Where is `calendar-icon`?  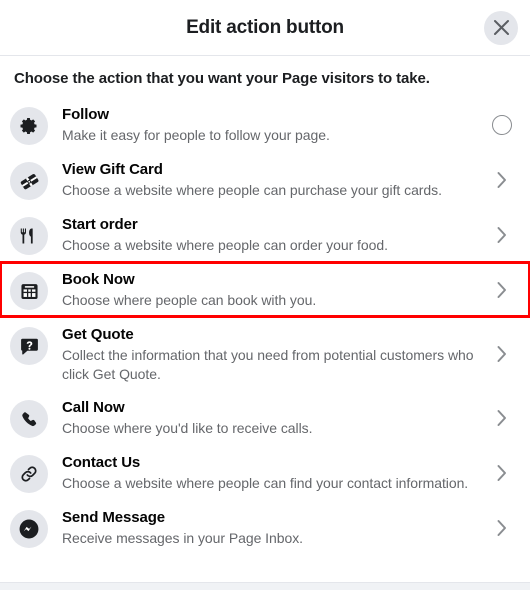
calendar-icon is located at coordinates (29, 291).